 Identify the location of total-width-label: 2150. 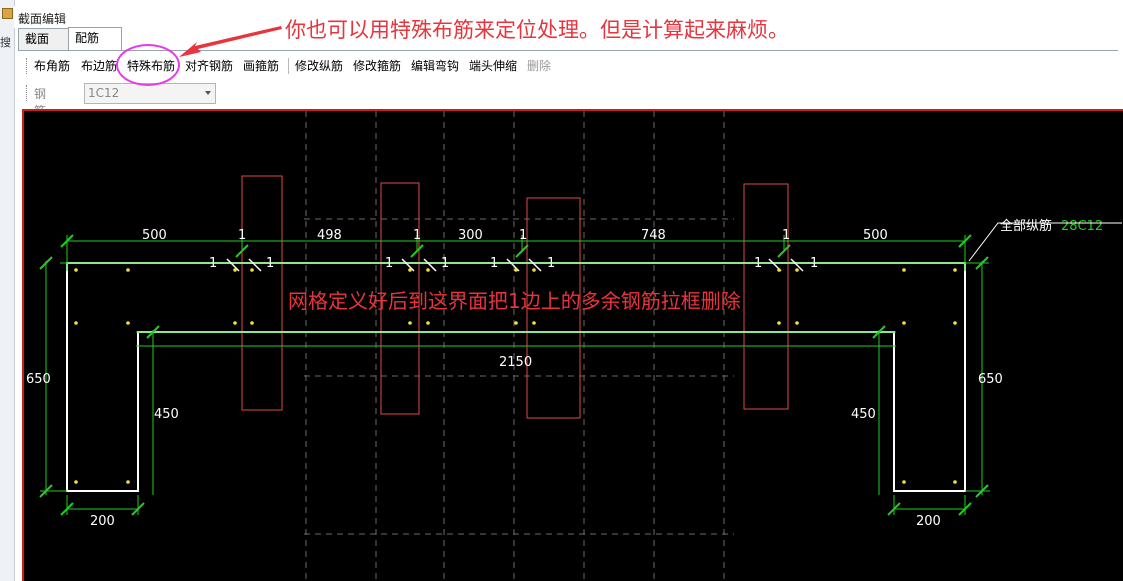
(515, 362).